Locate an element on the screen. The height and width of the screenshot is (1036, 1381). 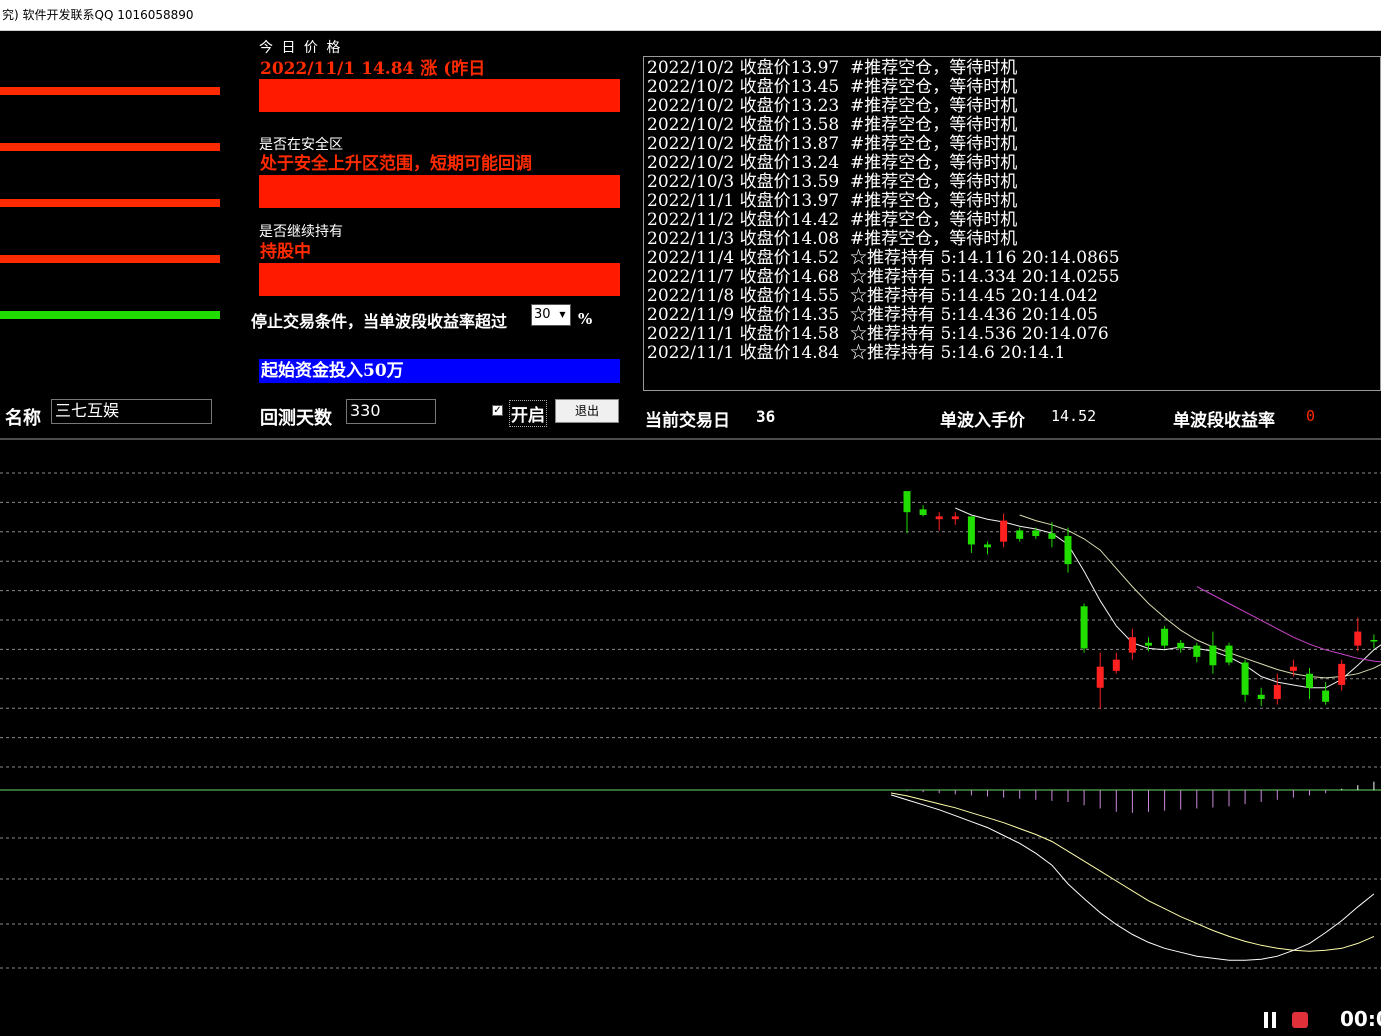
log-line: 2022/10/2 收盘价13.58 #推荐空仓，等待时机 is located at coordinates (832, 125).